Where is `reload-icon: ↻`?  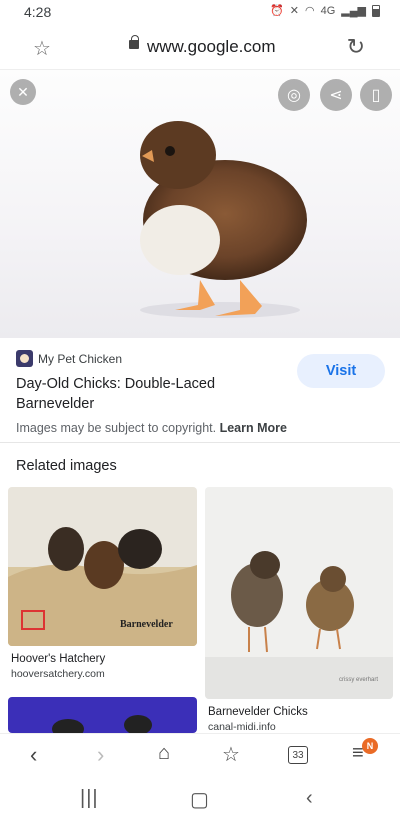
reload-icon: ↻ is located at coordinates (356, 47).